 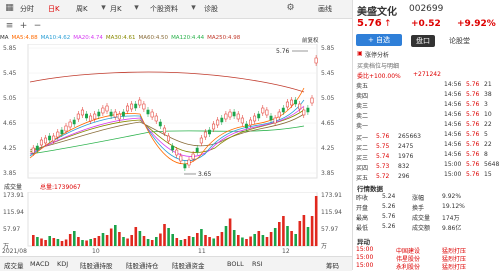 What do you see at coordinates (9, 26) in the screenshot?
I see `menu-icon: ≡` at bounding box center [9, 26].